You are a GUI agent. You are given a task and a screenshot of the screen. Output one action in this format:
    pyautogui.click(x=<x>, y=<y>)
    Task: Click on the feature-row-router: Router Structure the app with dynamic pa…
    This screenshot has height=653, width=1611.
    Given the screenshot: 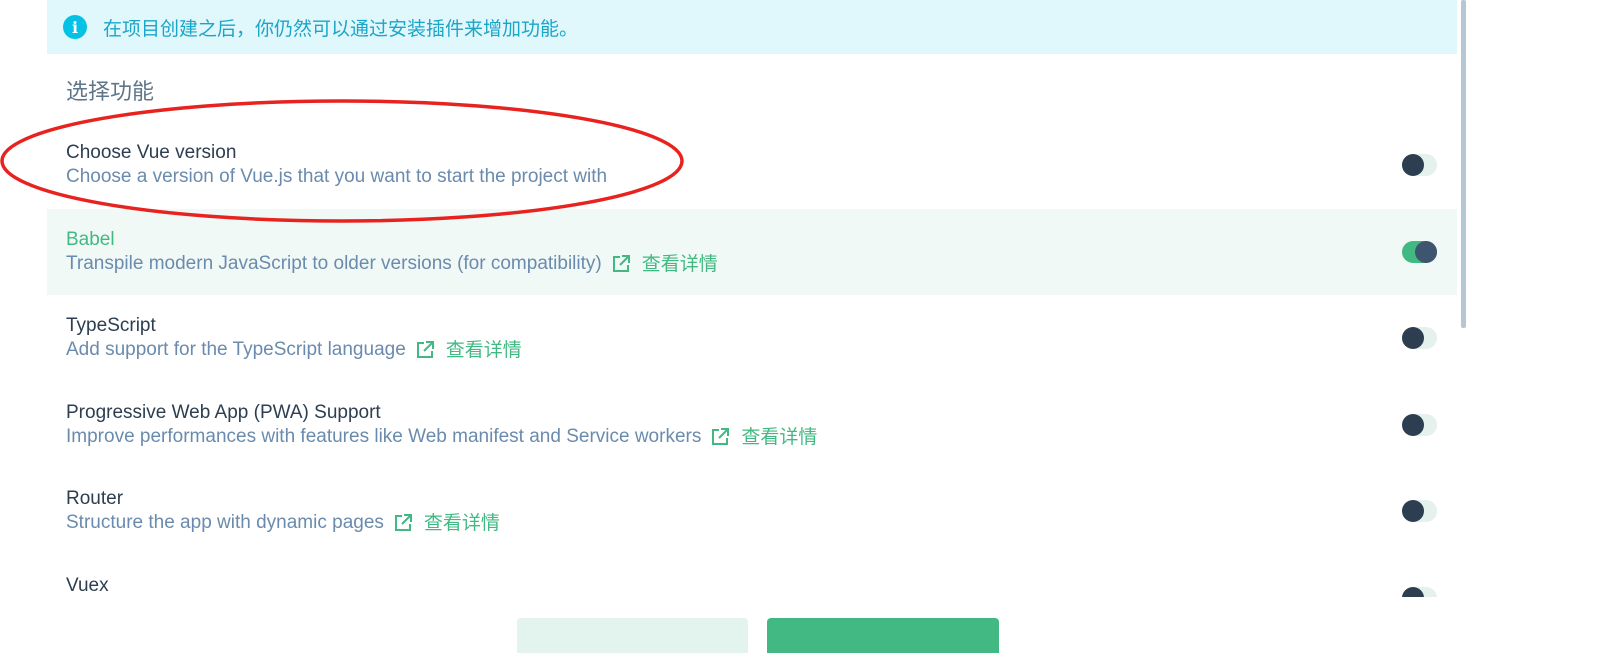 What is the action you would take?
    pyautogui.click(x=752, y=511)
    